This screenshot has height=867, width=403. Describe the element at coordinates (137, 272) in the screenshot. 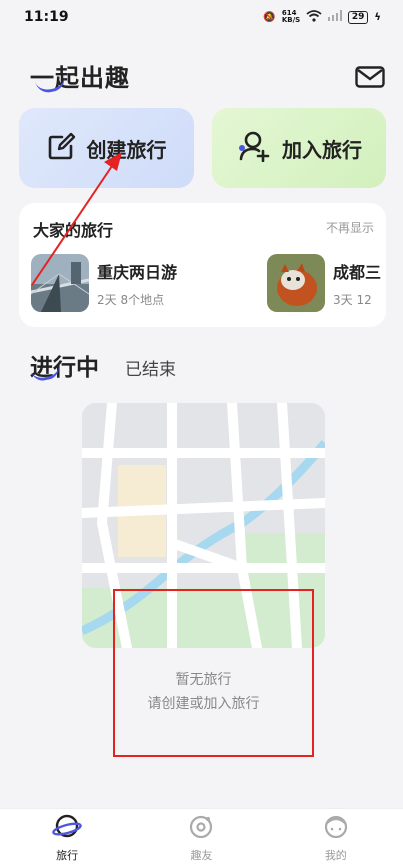

I see `trip-name: 重庆两日游` at that location.